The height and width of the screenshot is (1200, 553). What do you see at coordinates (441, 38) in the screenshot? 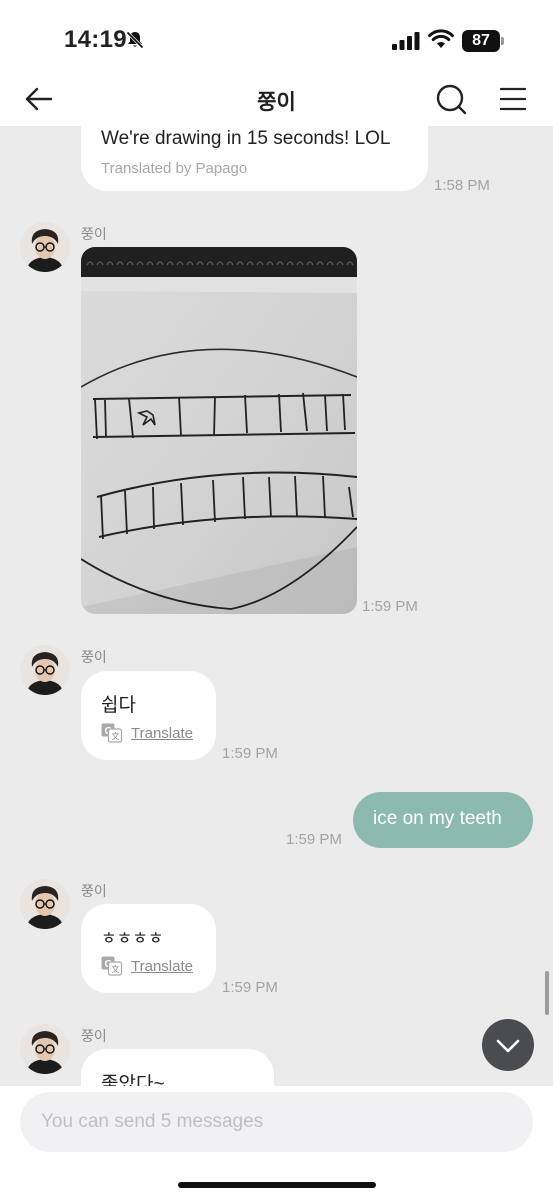
I see `wifi-icon` at bounding box center [441, 38].